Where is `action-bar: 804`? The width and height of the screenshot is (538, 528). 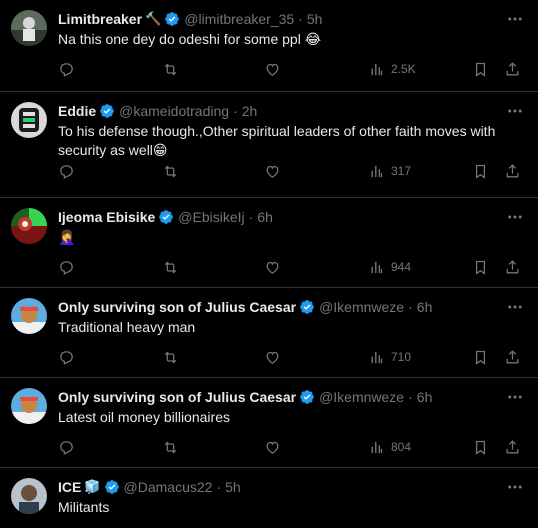 action-bar: 804 is located at coordinates (290, 447).